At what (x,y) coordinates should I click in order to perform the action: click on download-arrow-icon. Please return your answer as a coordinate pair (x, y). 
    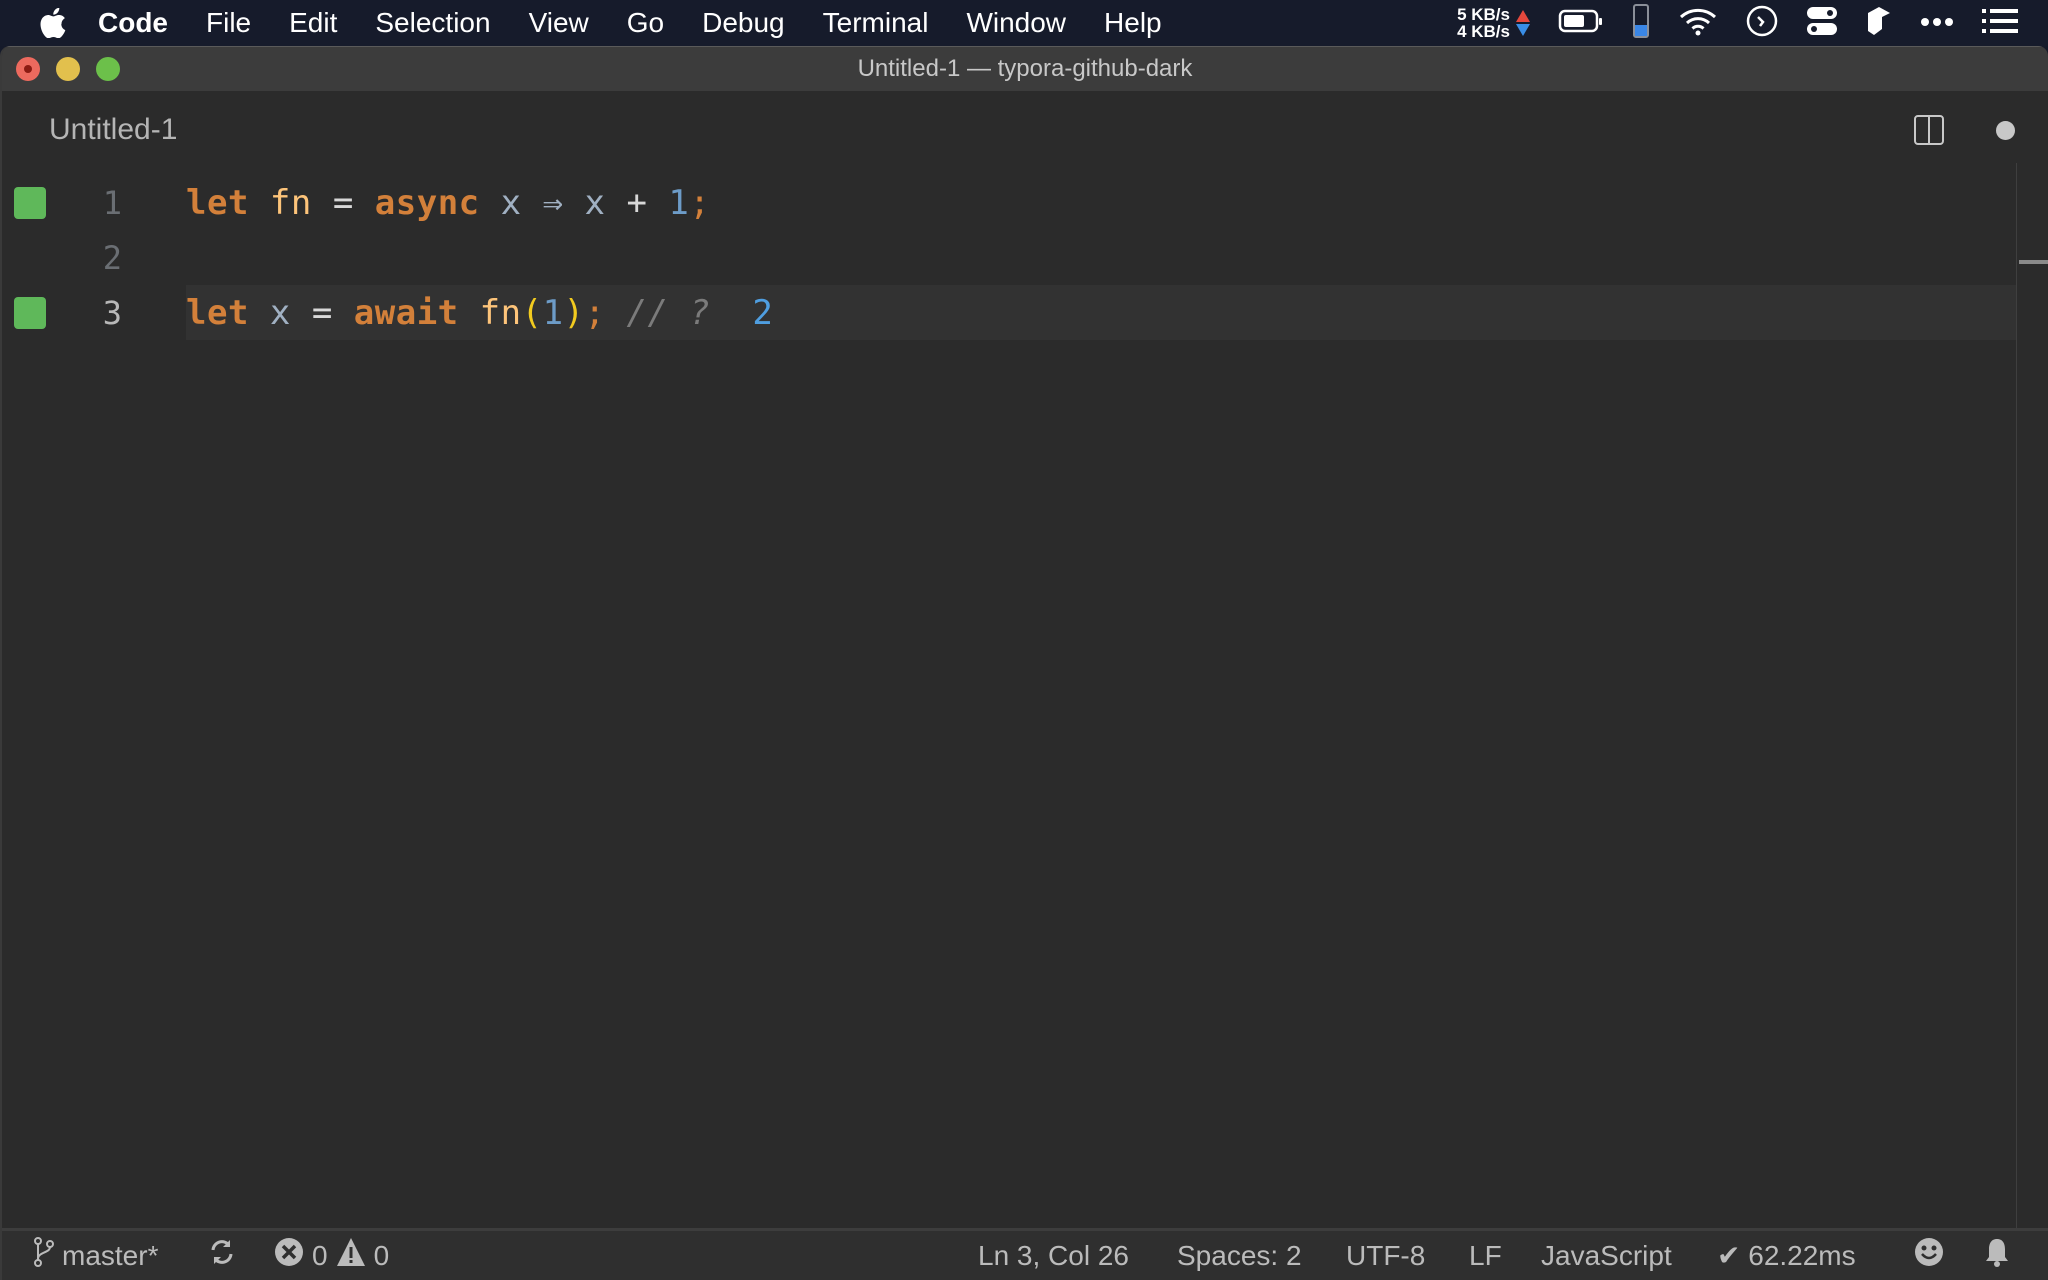
    Looking at the image, I should click on (1523, 30).